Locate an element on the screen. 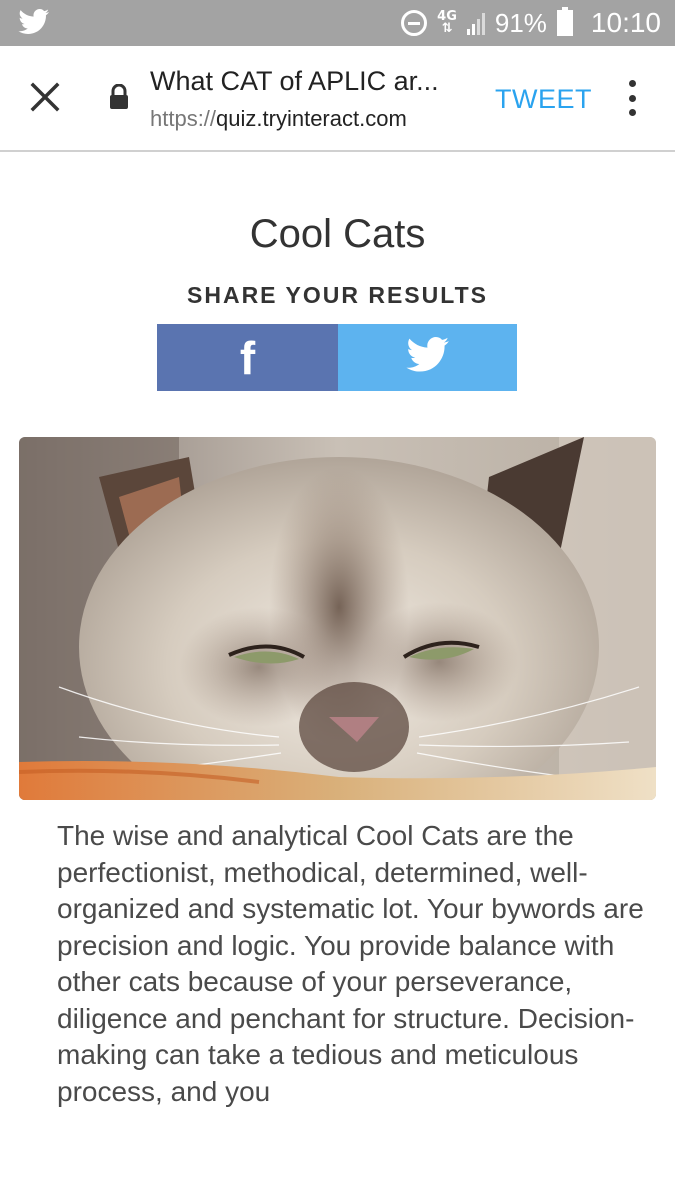 This screenshot has width=675, height=1200. status-indicators: 4G ⇅ 91% 10:10 is located at coordinates (531, 23).